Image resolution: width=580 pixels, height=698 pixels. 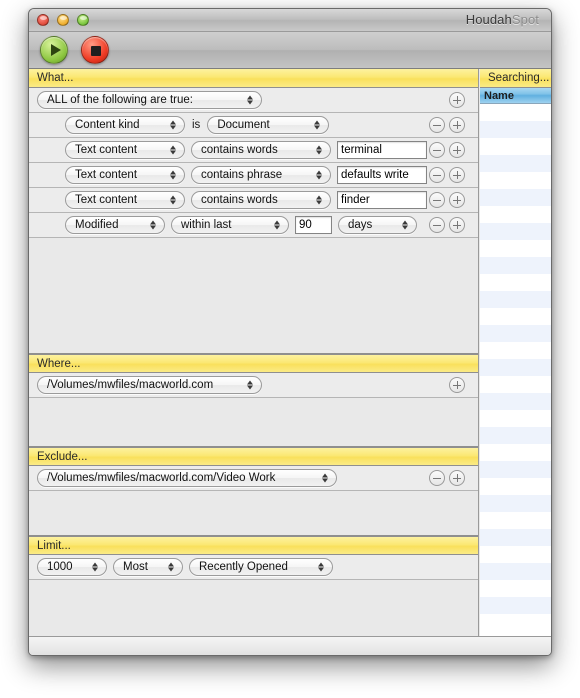 What do you see at coordinates (437, 478) in the screenshot?
I see `remove-exclusion-button` at bounding box center [437, 478].